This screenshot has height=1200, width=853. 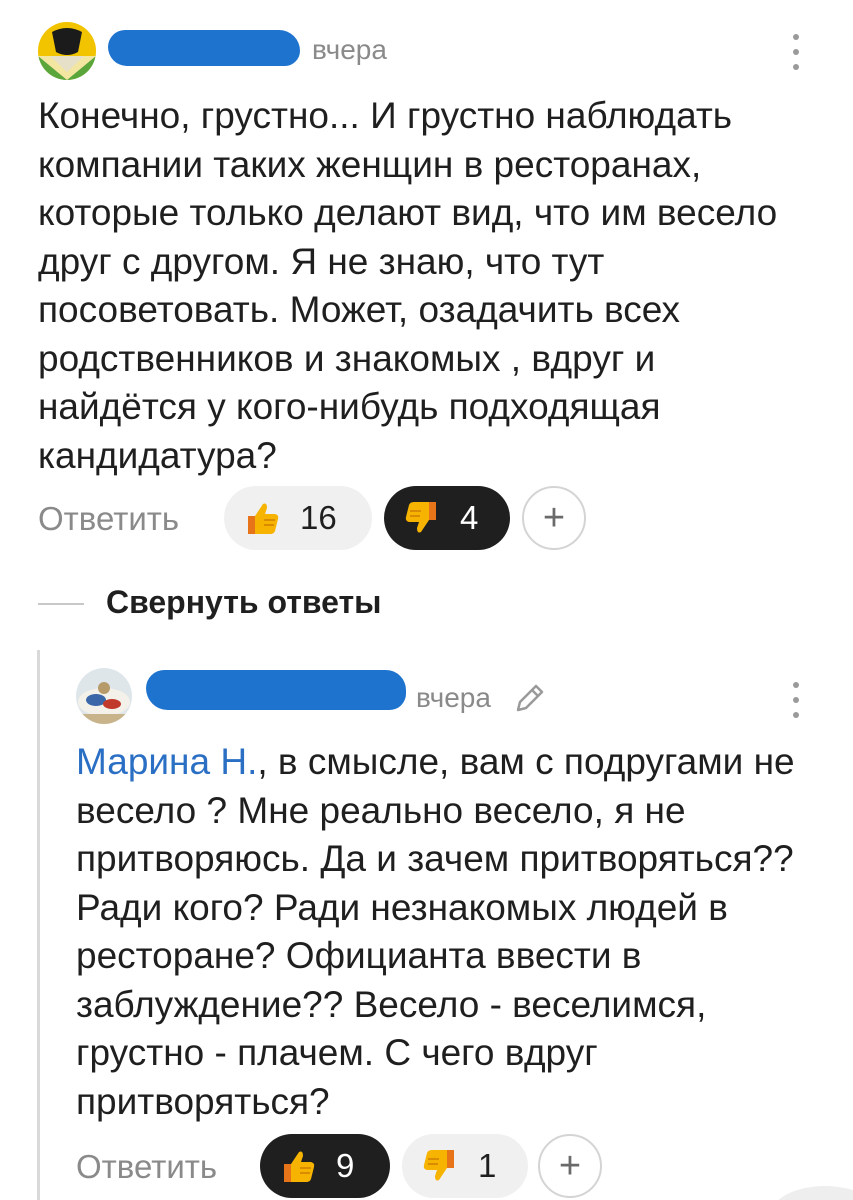 I want to click on like-button: 16, so click(x=298, y=518).